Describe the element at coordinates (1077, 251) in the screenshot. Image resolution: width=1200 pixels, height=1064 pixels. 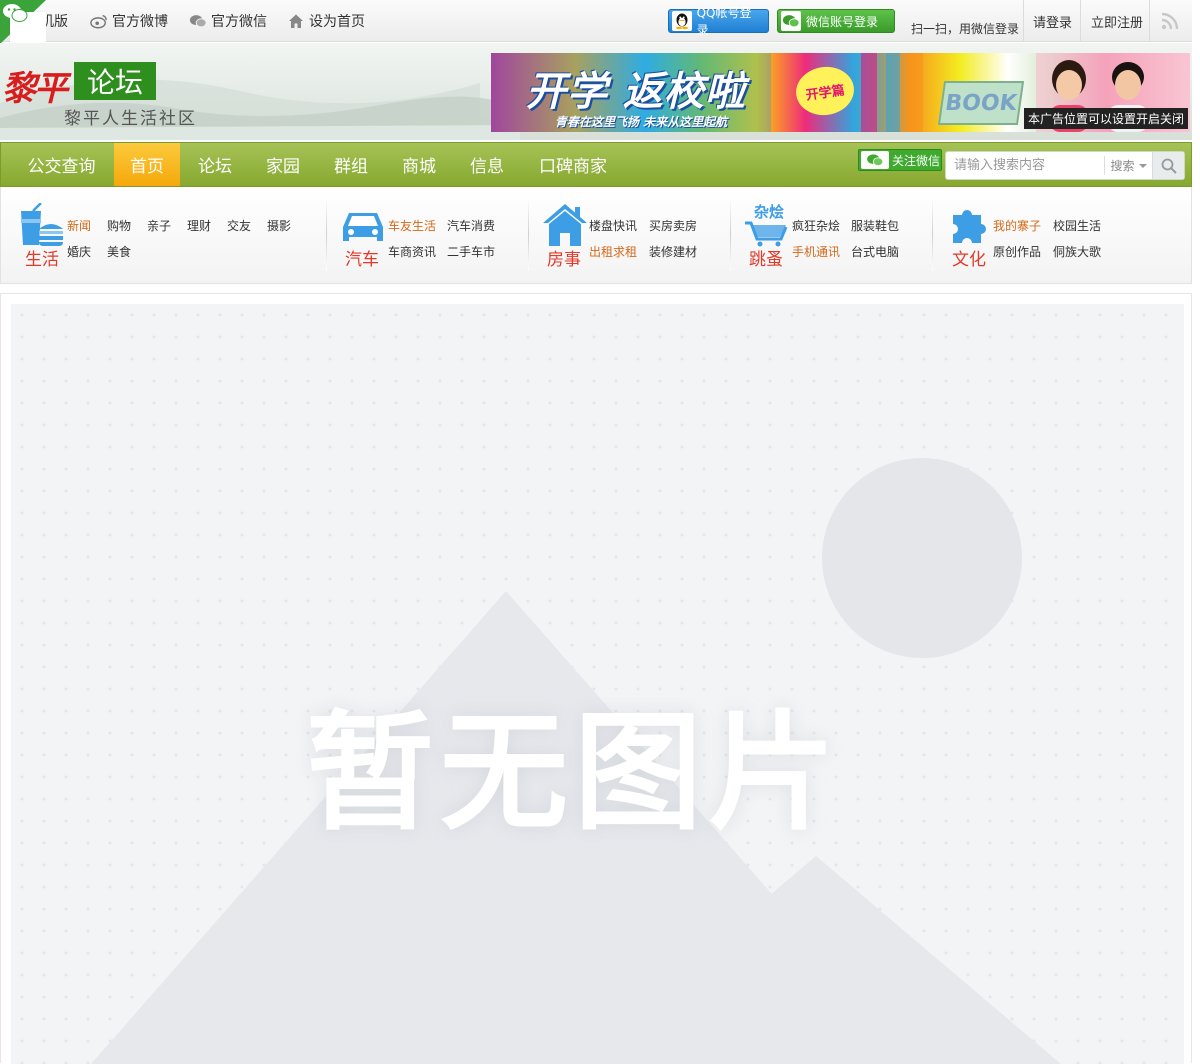
I see `category-link: 侗族大歌` at that location.